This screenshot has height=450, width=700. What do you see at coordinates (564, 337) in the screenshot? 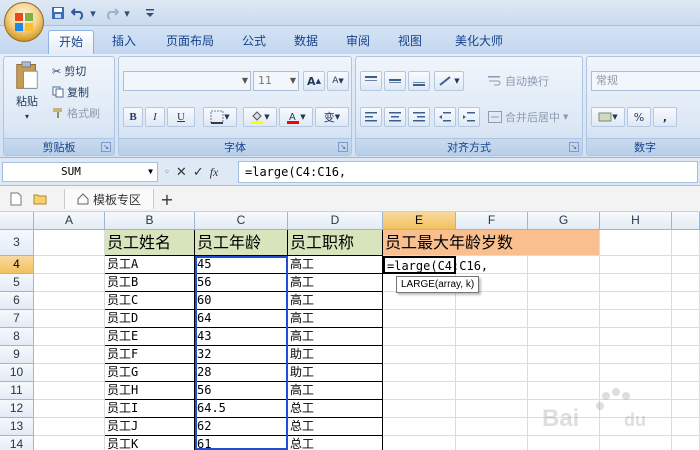
I see `cell-g8` at bounding box center [564, 337].